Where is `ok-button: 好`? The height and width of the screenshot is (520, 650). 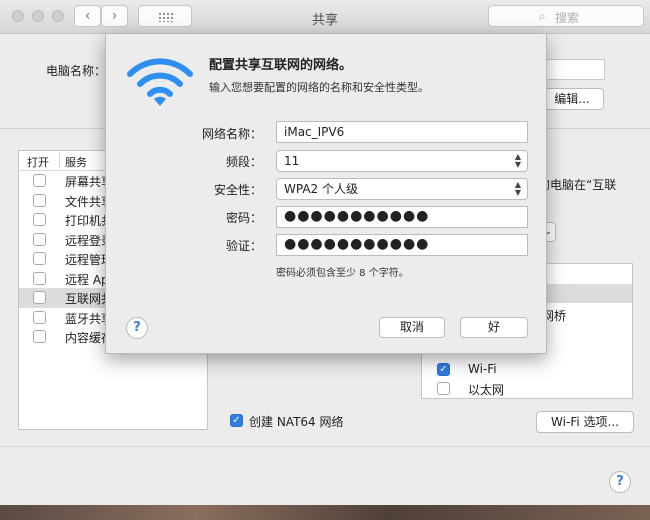
ok-button: 好 is located at coordinates (494, 327).